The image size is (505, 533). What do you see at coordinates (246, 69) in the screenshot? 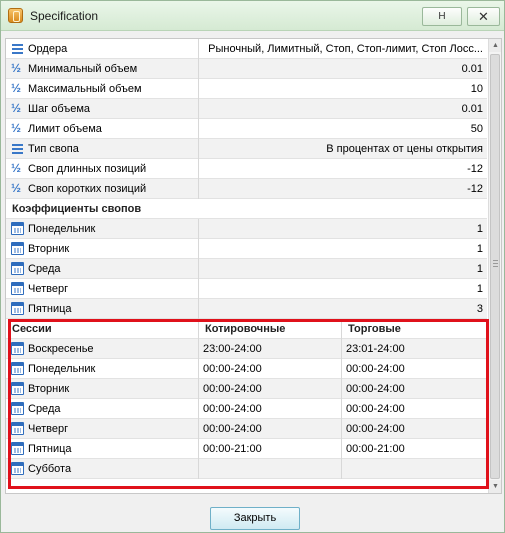
I see `property-row: ½ Минимальный объем 0.01` at bounding box center [246, 69].